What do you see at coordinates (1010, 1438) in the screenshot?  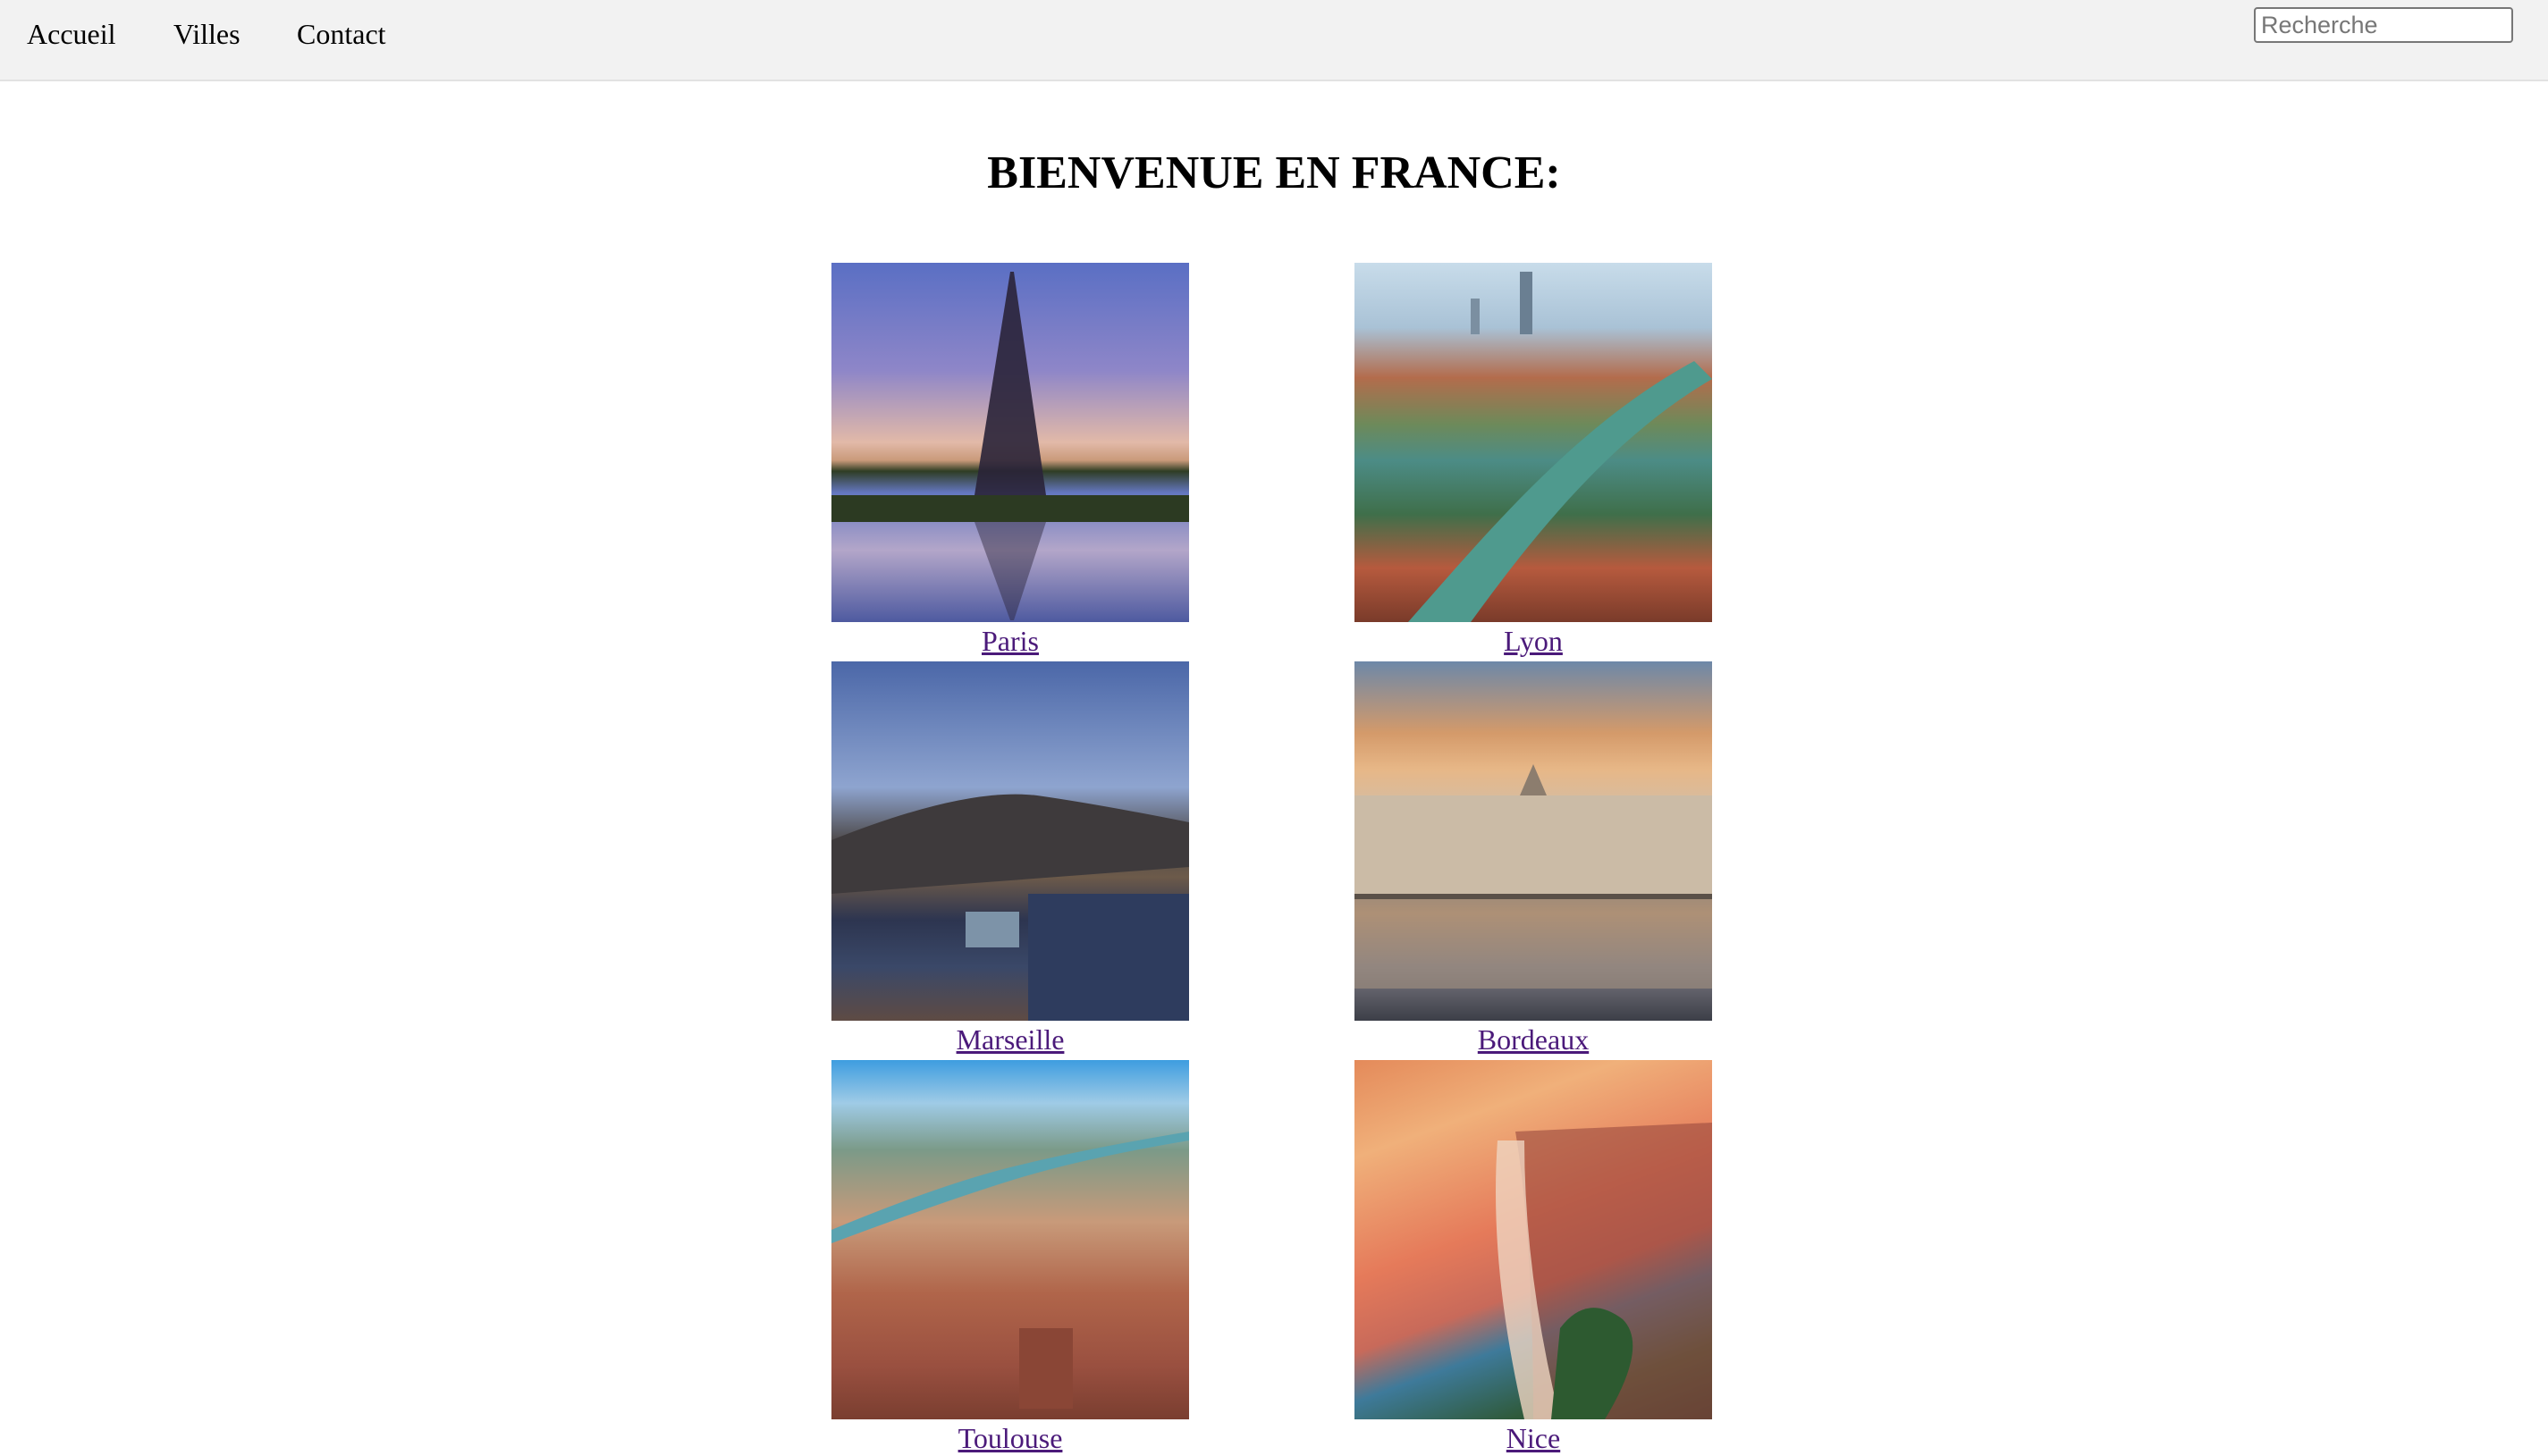 I see `city-link-toulouse: Toulouse` at bounding box center [1010, 1438].